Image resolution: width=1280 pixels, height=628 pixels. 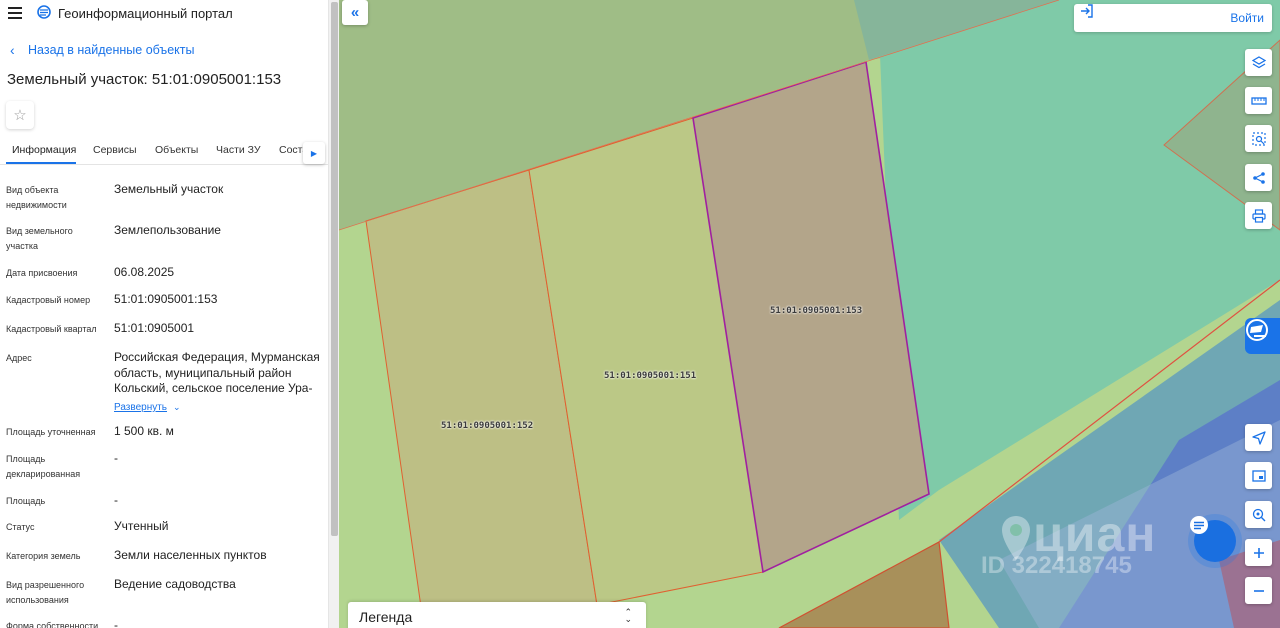 What do you see at coordinates (1257, 330) in the screenshot?
I see `map-doc-icon` at bounding box center [1257, 330].